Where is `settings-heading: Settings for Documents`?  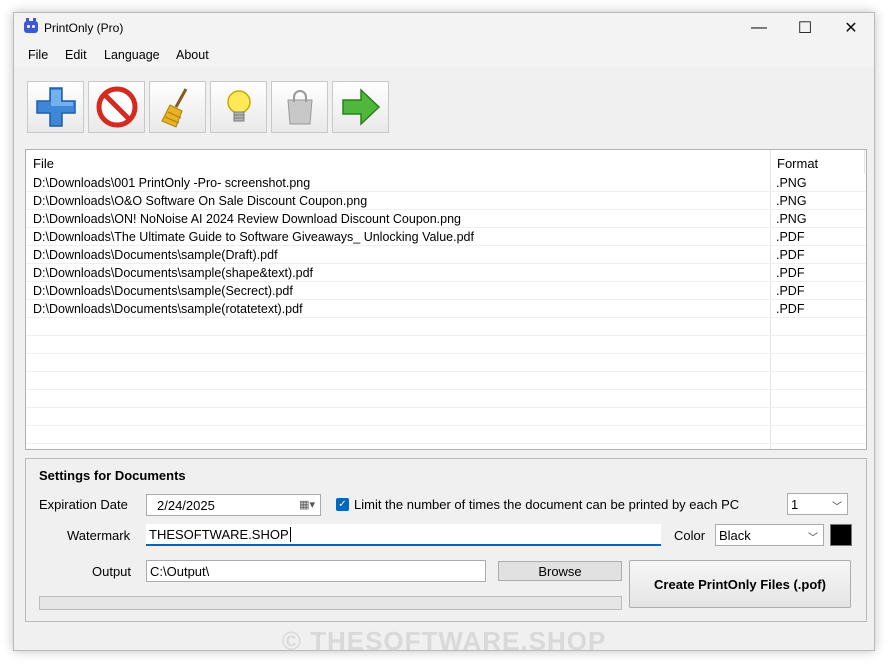 settings-heading: Settings for Documents is located at coordinates (112, 475).